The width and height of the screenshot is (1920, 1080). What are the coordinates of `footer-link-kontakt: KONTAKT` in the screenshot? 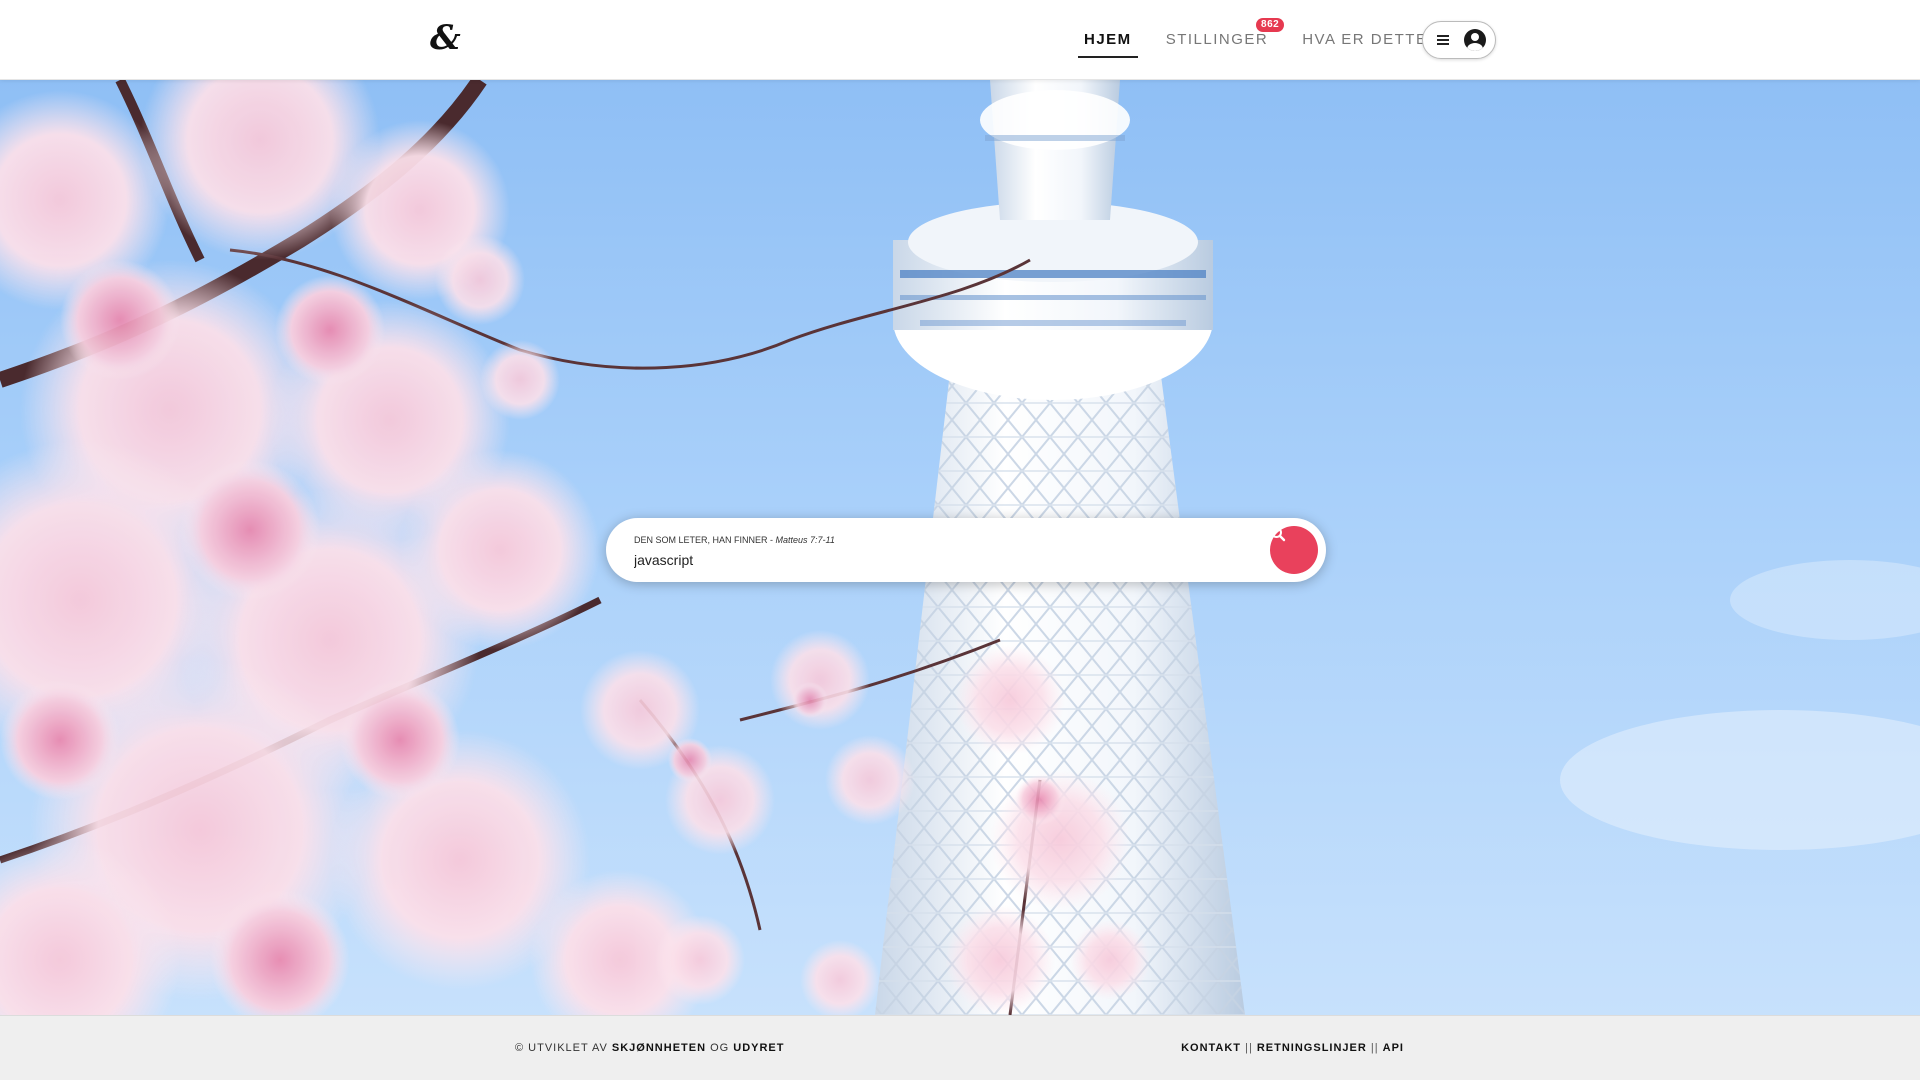 It's located at (1211, 1048).